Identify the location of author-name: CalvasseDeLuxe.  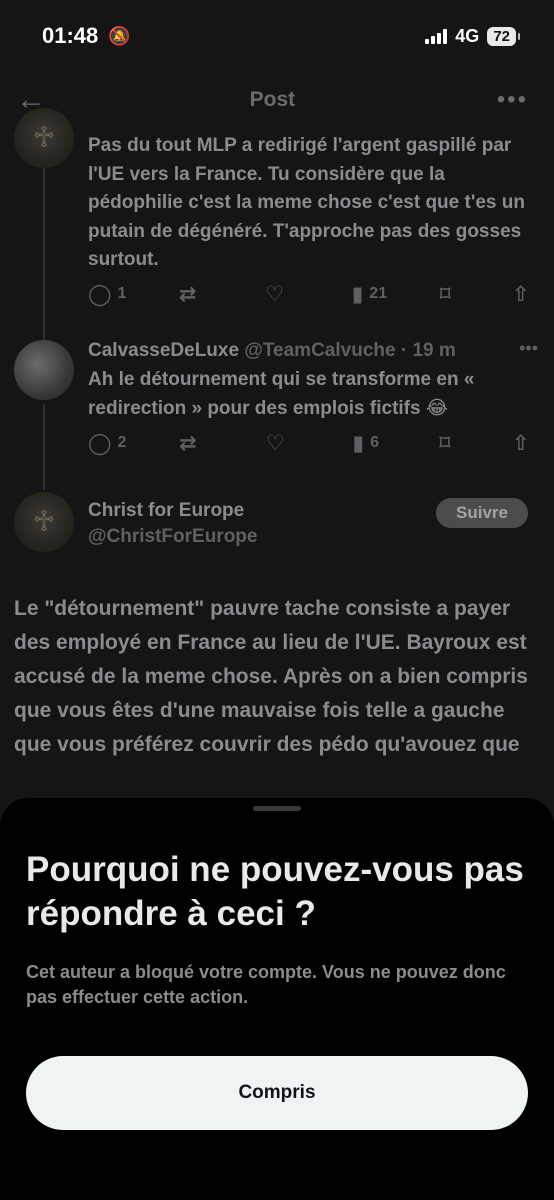
(163, 350).